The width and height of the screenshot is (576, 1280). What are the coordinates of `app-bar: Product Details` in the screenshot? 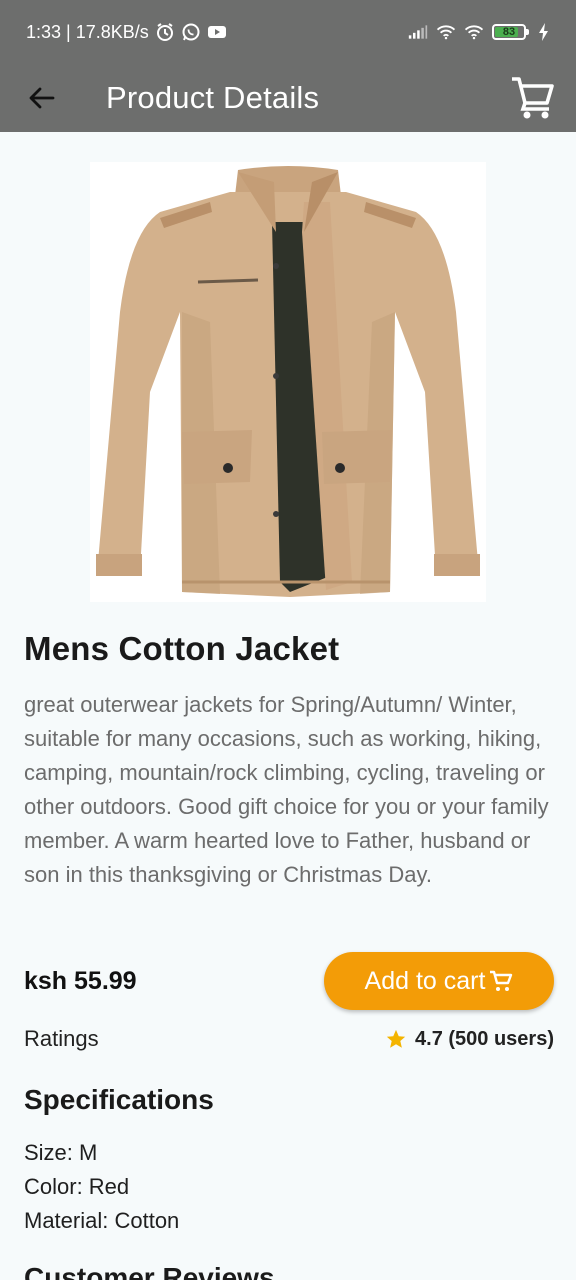 It's located at (288, 98).